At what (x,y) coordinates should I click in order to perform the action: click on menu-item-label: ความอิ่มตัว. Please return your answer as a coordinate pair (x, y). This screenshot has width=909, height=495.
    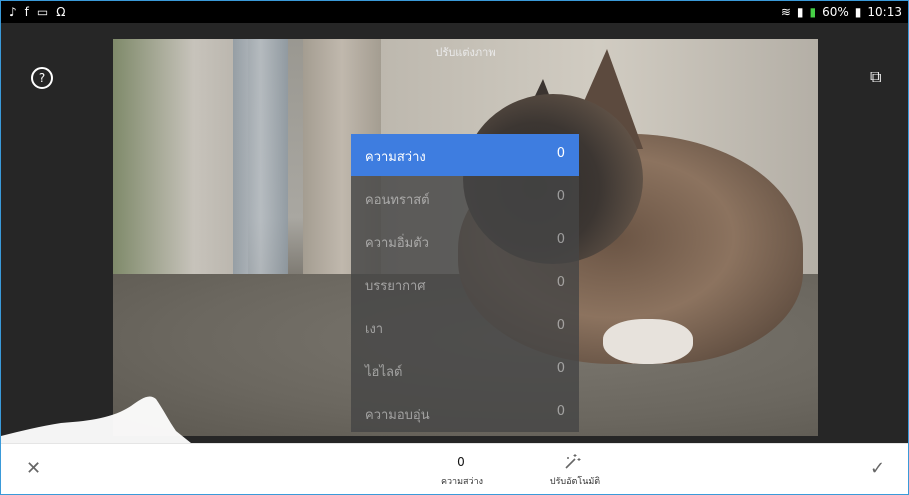
    Looking at the image, I should click on (397, 243).